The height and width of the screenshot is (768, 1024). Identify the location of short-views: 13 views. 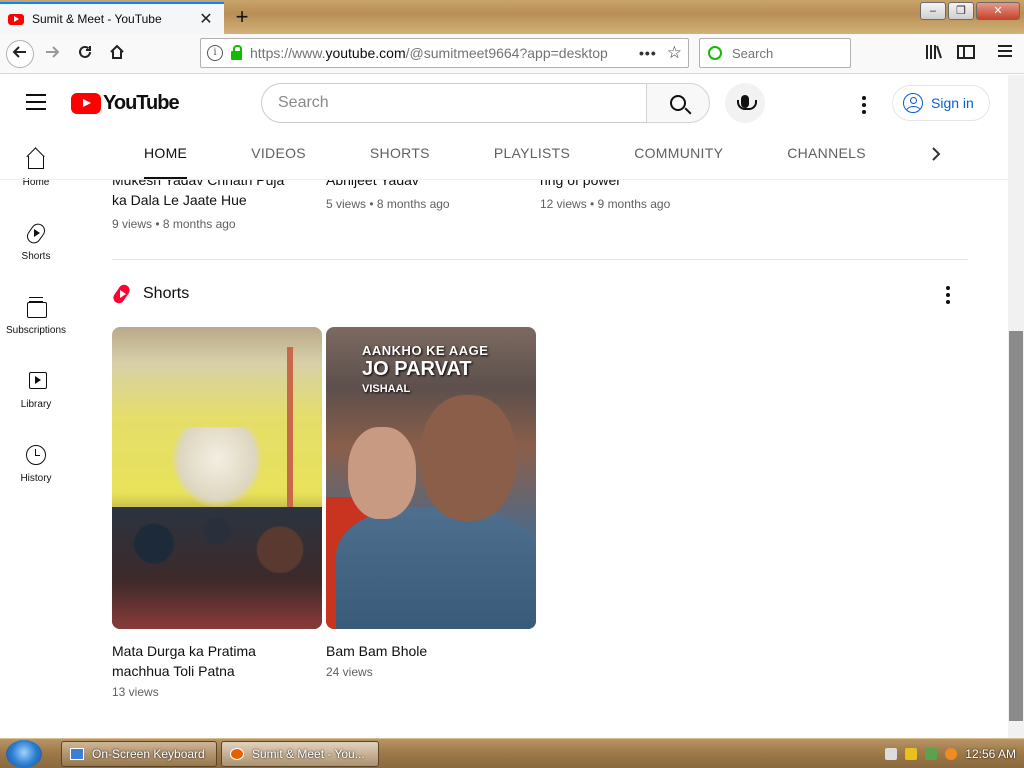
(135, 692).